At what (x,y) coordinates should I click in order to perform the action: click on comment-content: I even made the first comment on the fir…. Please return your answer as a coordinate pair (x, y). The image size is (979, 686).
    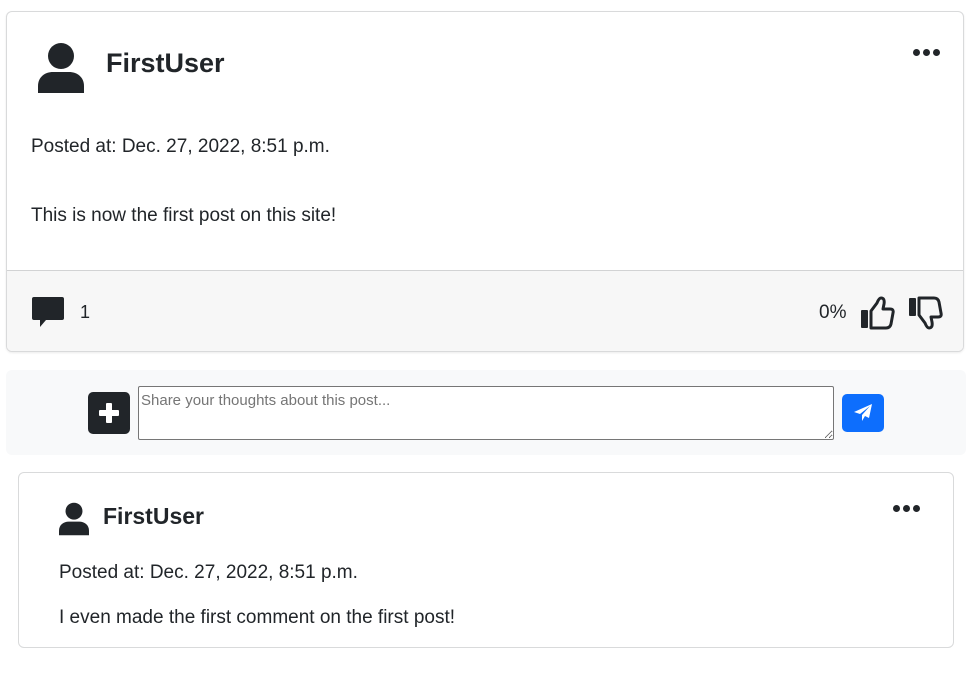
    Looking at the image, I should click on (257, 617).